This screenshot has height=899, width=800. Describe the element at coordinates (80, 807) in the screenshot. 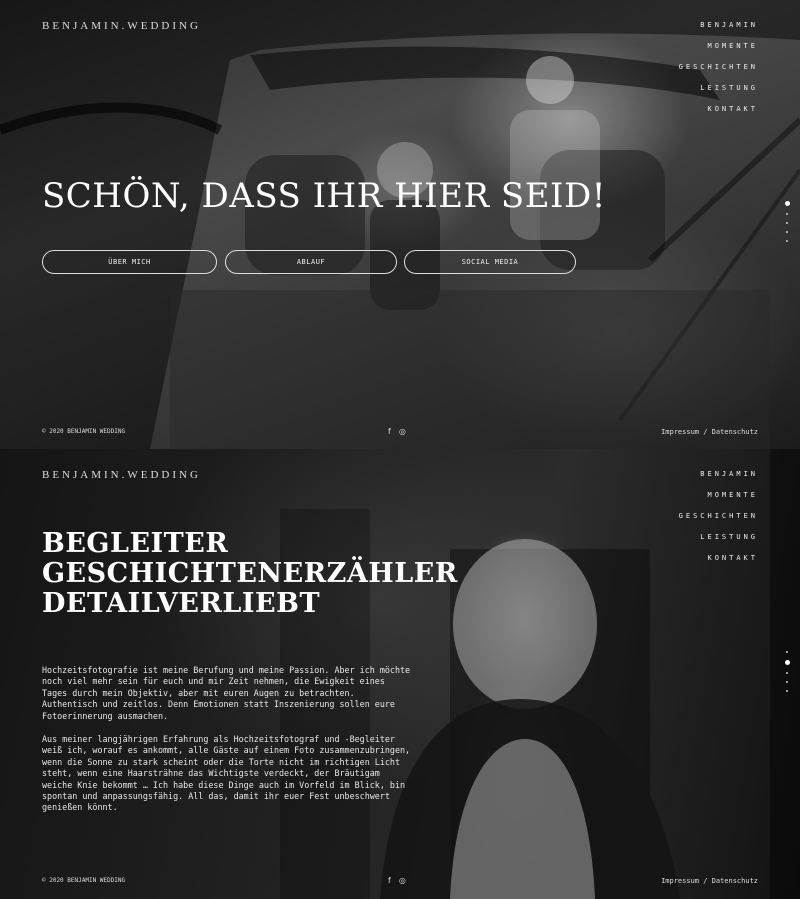

I see `text-line: genießen könnt.` at that location.